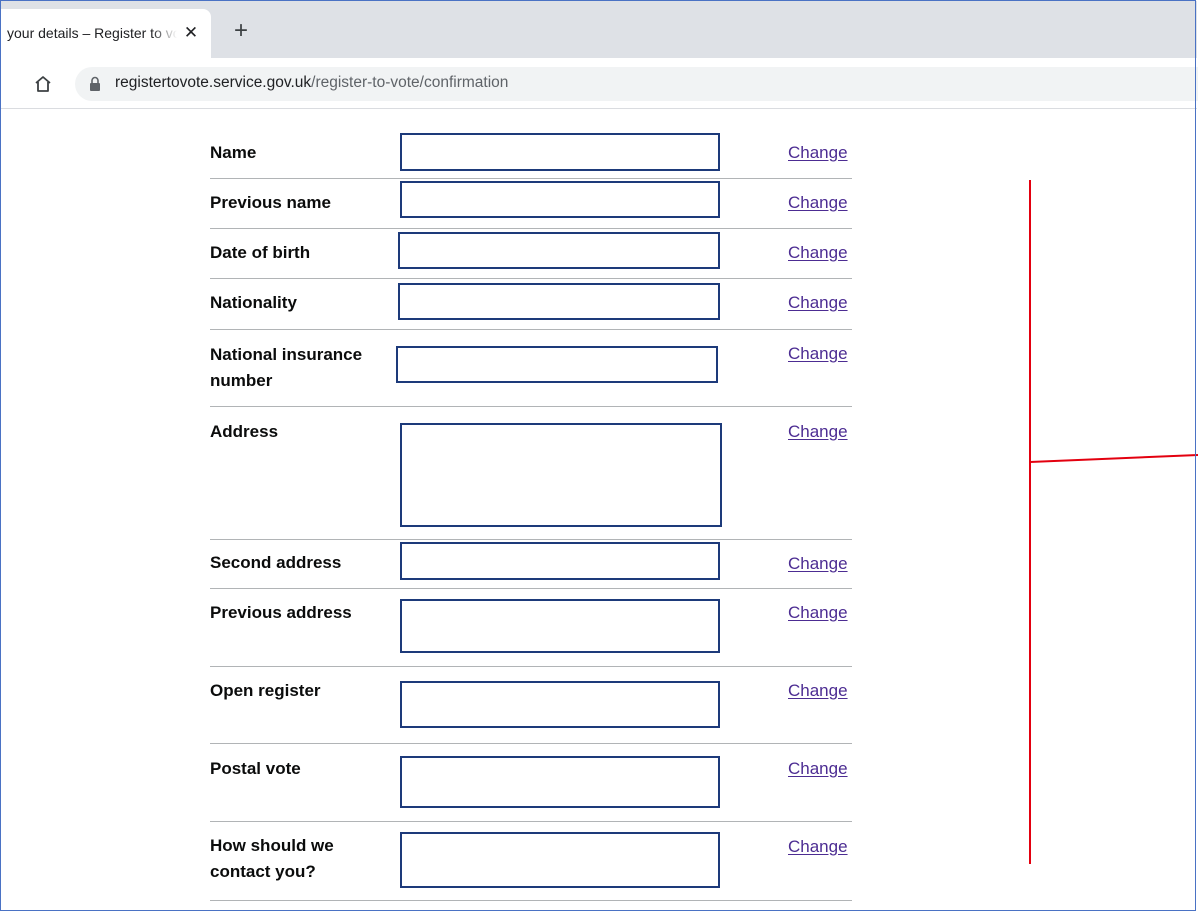  What do you see at coordinates (276, 562) in the screenshot?
I see `row-label: Second address` at bounding box center [276, 562].